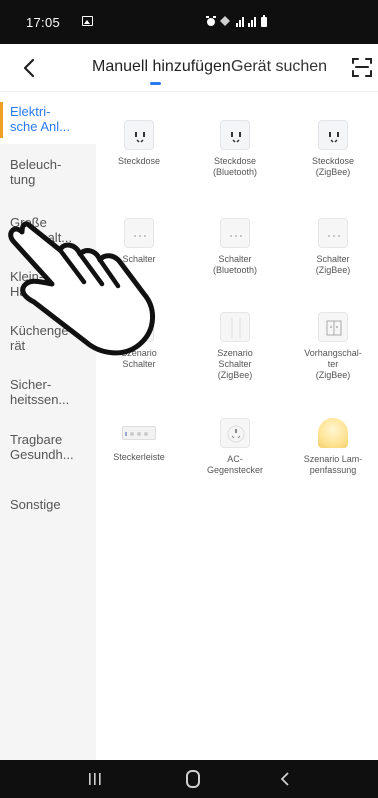 This screenshot has height=798, width=378. What do you see at coordinates (1, 120) in the screenshot?
I see `active-category-indicator` at bounding box center [1, 120].